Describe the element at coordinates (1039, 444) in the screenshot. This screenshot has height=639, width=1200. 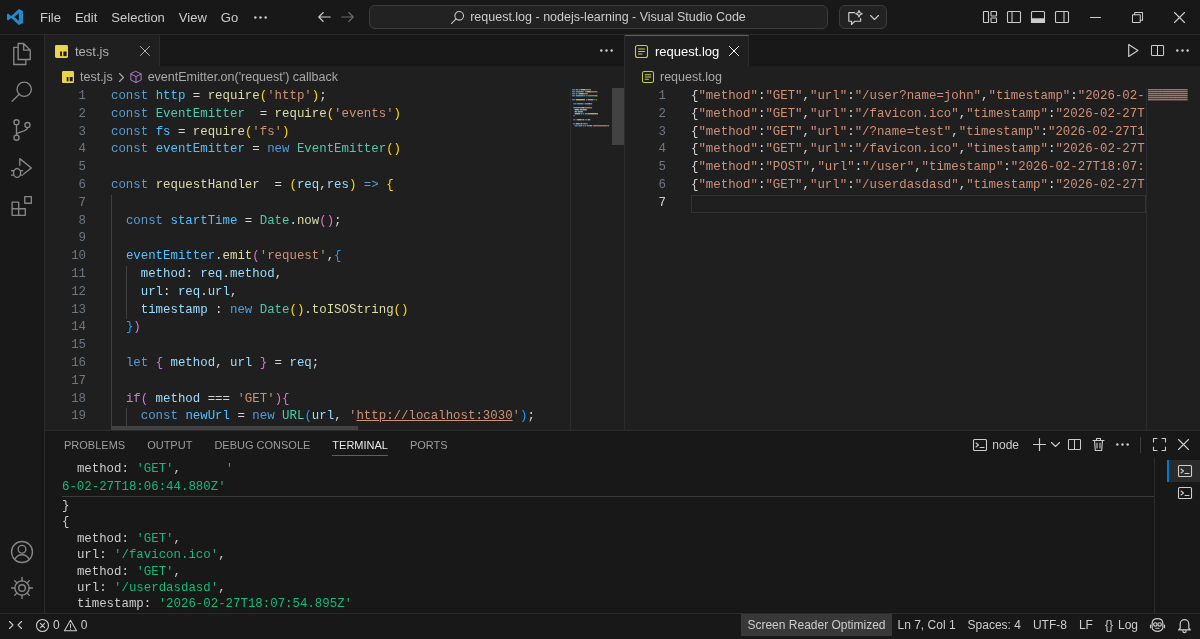
I see `plus-icon` at that location.